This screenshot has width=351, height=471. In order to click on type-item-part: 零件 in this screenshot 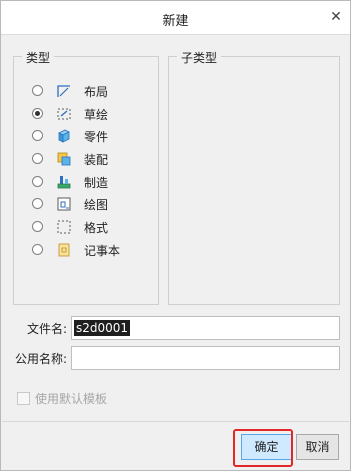, I will do `click(92, 137)`.